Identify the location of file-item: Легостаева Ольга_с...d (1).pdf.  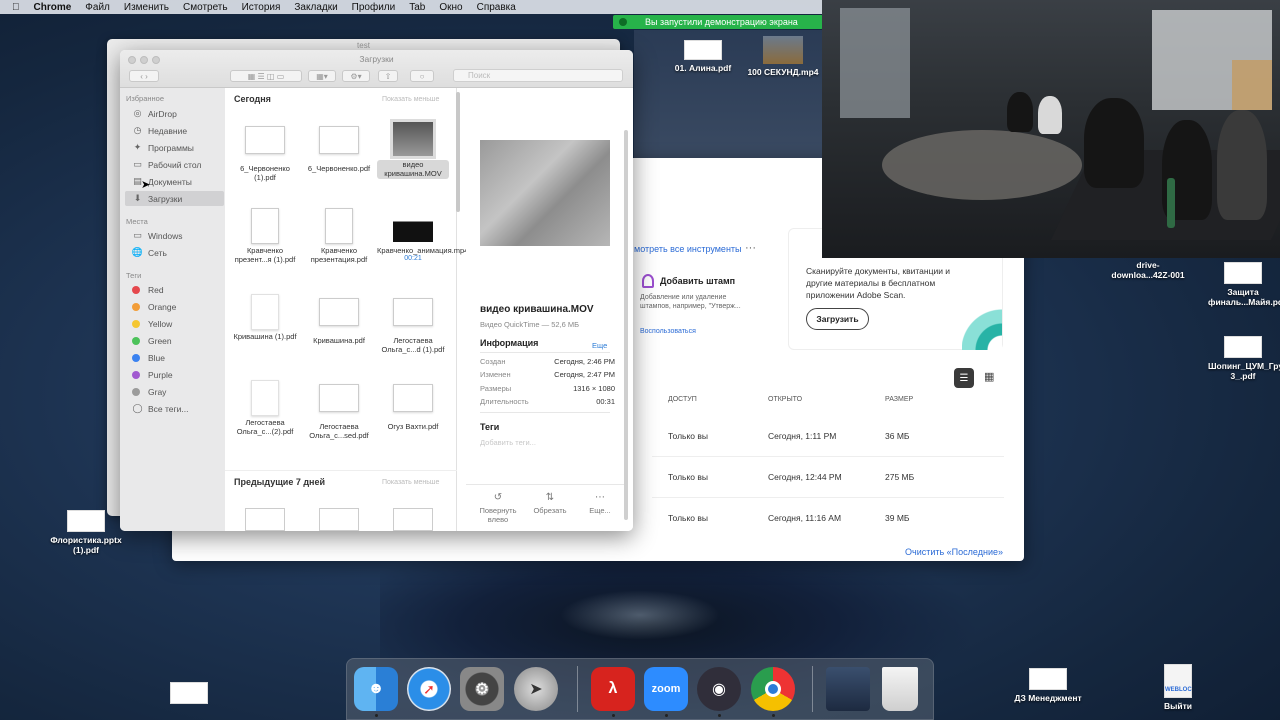
(413, 324).